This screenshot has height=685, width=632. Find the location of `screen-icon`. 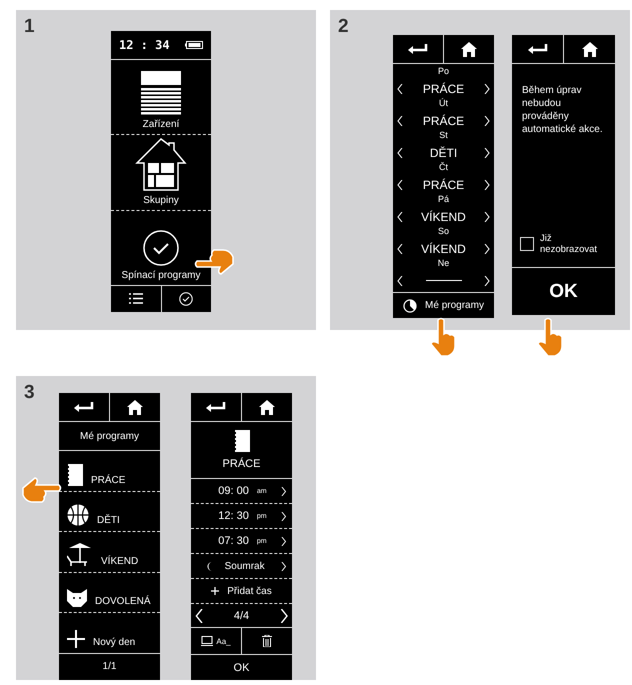

screen-icon is located at coordinates (207, 641).